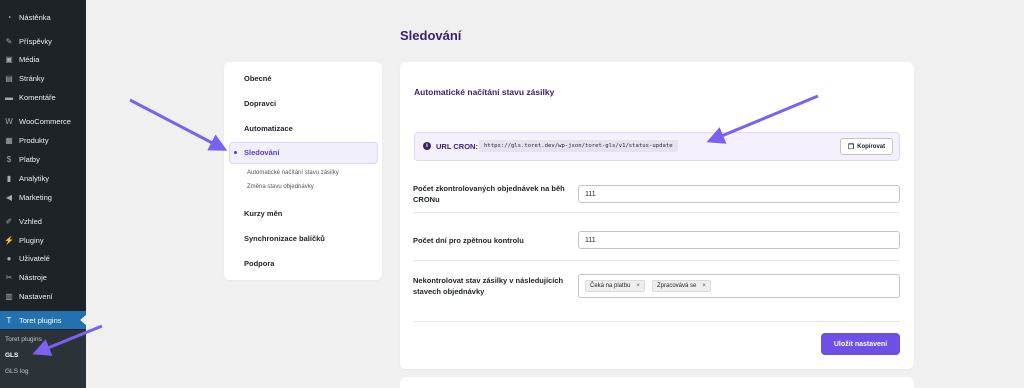 The height and width of the screenshot is (388, 1024). Describe the element at coordinates (17, 371) in the screenshot. I see `submenu-item-gls-log: GLS log` at that location.